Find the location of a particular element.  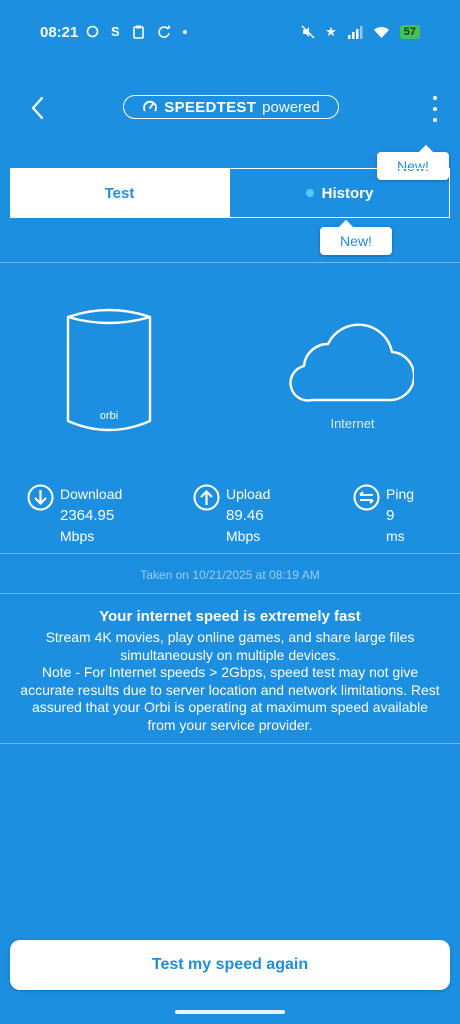

logo-brand: SPEEDTEST is located at coordinates (210, 107).